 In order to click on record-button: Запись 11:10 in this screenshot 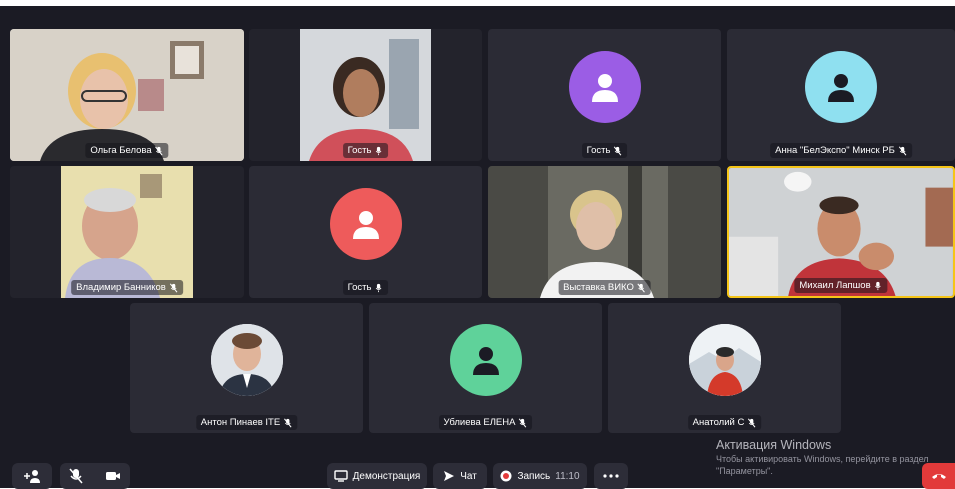, I will do `click(540, 476)`.